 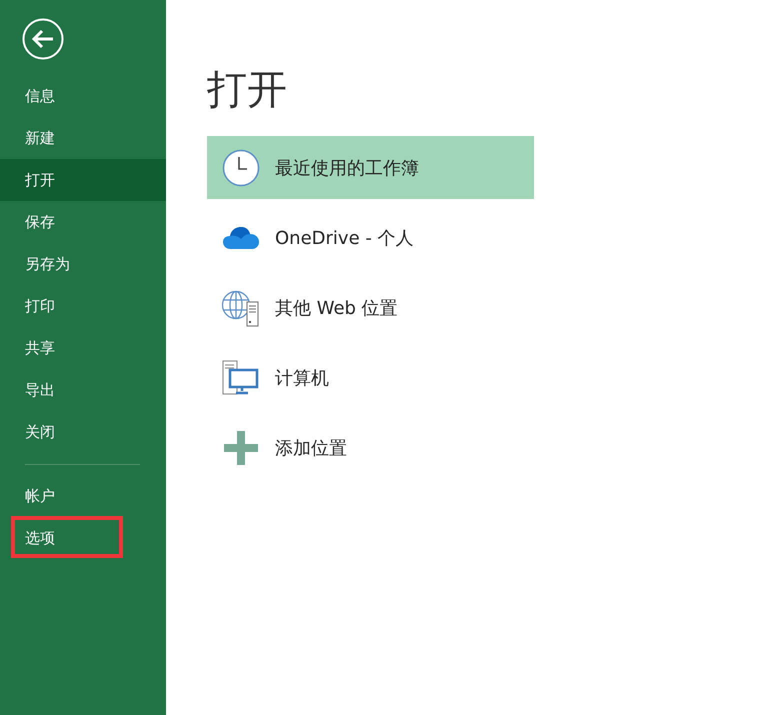 I want to click on clock-icon, so click(x=241, y=167).